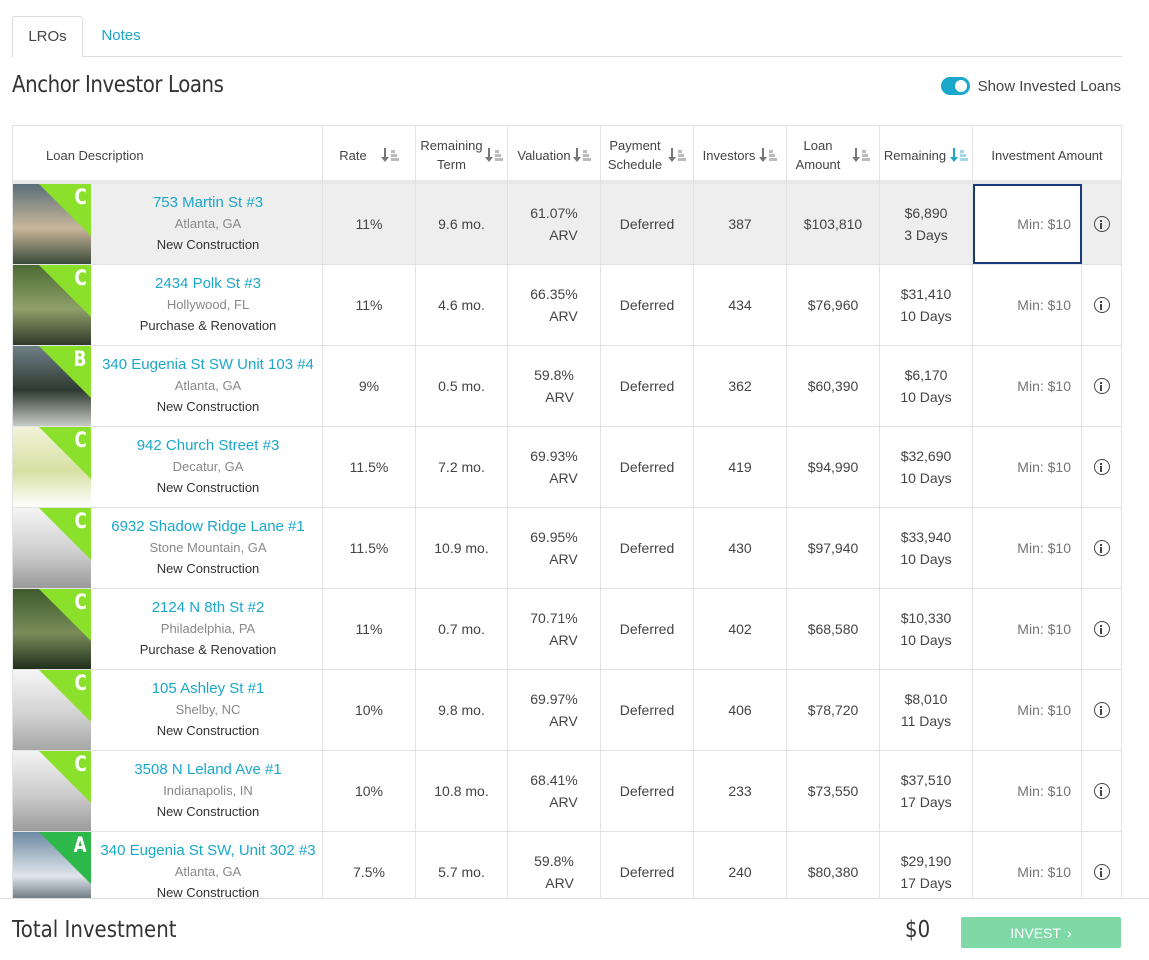 The image size is (1149, 960). Describe the element at coordinates (554, 155) in the screenshot. I see `column-header-valuation: Valuation` at that location.